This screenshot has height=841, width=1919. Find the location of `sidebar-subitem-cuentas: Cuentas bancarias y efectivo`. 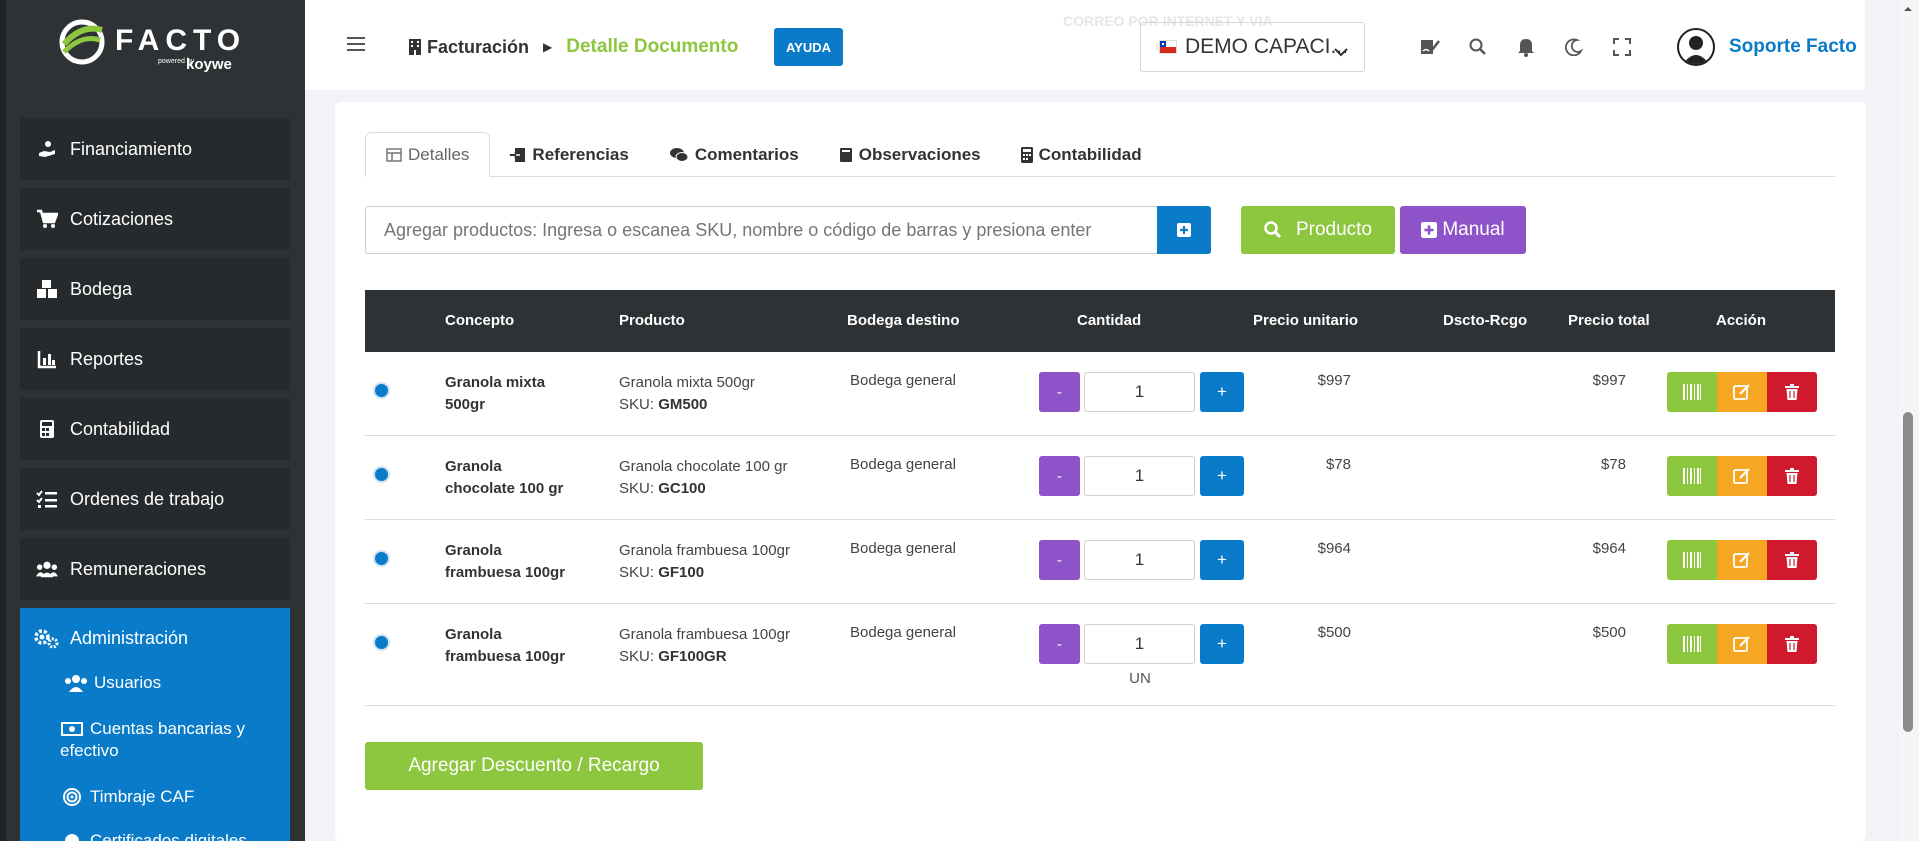

sidebar-subitem-cuentas: Cuentas bancarias y efectivo is located at coordinates (152, 740).